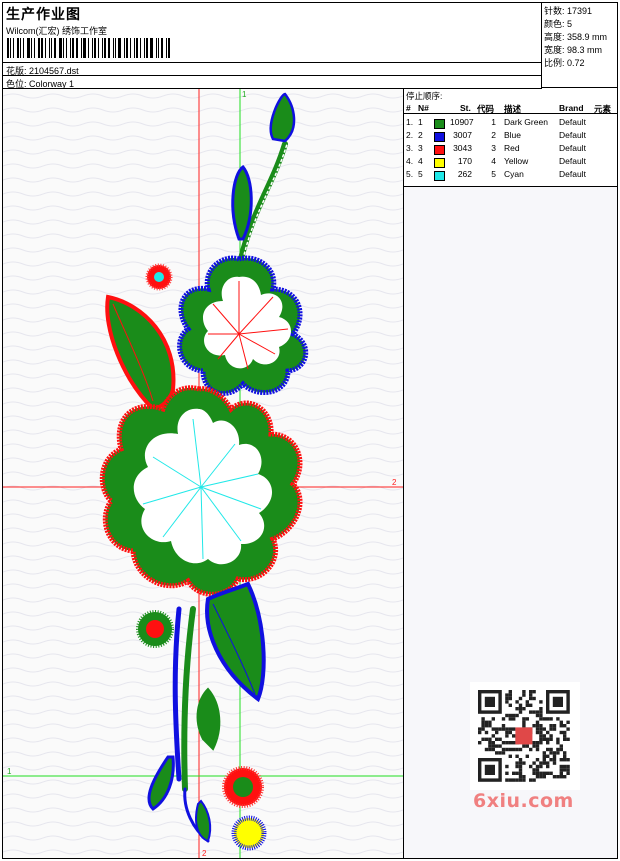 The width and height of the screenshot is (620, 861). Describe the element at coordinates (576, 37) in the screenshot. I see `design-height: 高度: 358.9 mm` at that location.